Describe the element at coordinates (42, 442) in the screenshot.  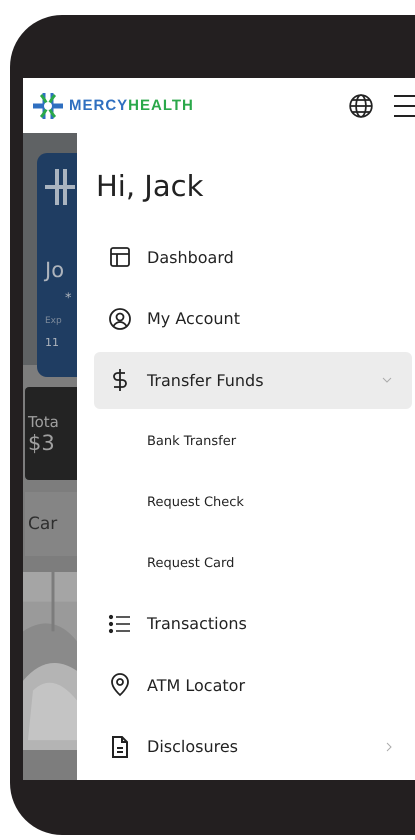
I see `total-value: $3` at that location.